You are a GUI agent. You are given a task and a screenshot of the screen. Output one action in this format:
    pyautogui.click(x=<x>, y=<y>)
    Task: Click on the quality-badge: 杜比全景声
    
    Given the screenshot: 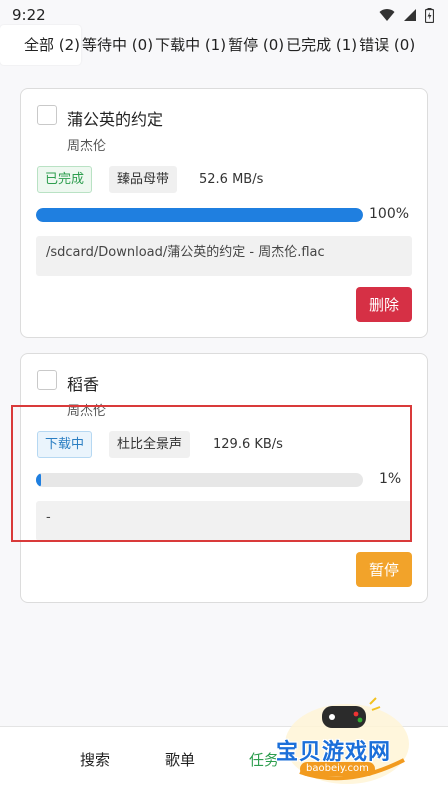 What is the action you would take?
    pyautogui.click(x=150, y=444)
    